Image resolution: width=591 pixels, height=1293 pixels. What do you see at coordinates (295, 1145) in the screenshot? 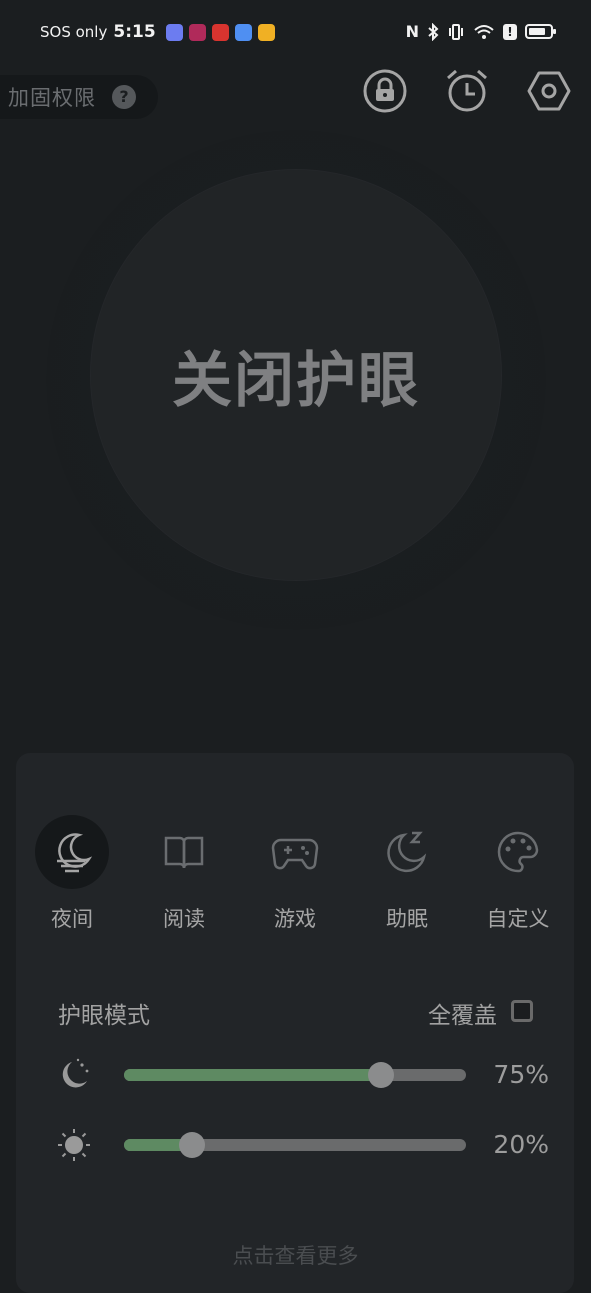
I see `brightness-slider` at bounding box center [295, 1145].